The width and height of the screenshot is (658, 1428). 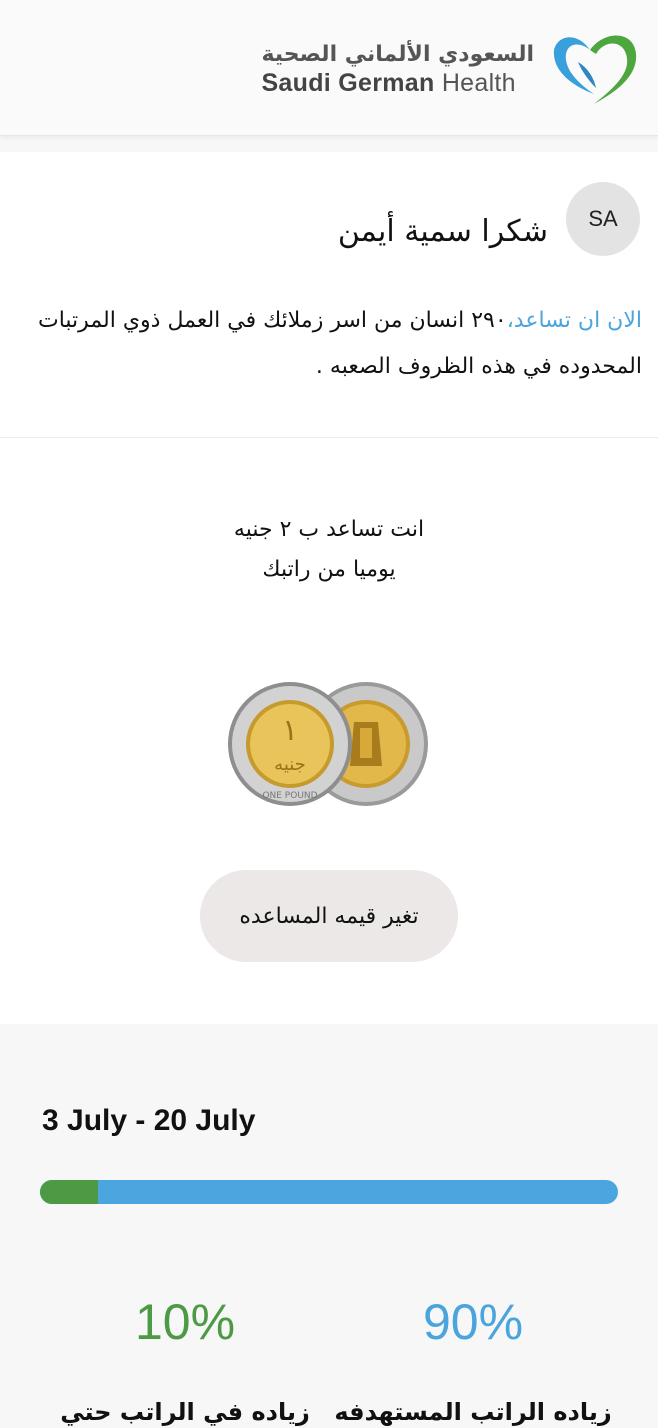 I want to click on target-percent: 90%, so click(x=473, y=1322).